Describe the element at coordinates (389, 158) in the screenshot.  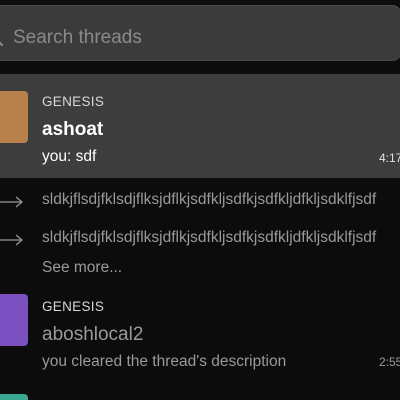
I see `thread-timestamp: 4:17` at that location.